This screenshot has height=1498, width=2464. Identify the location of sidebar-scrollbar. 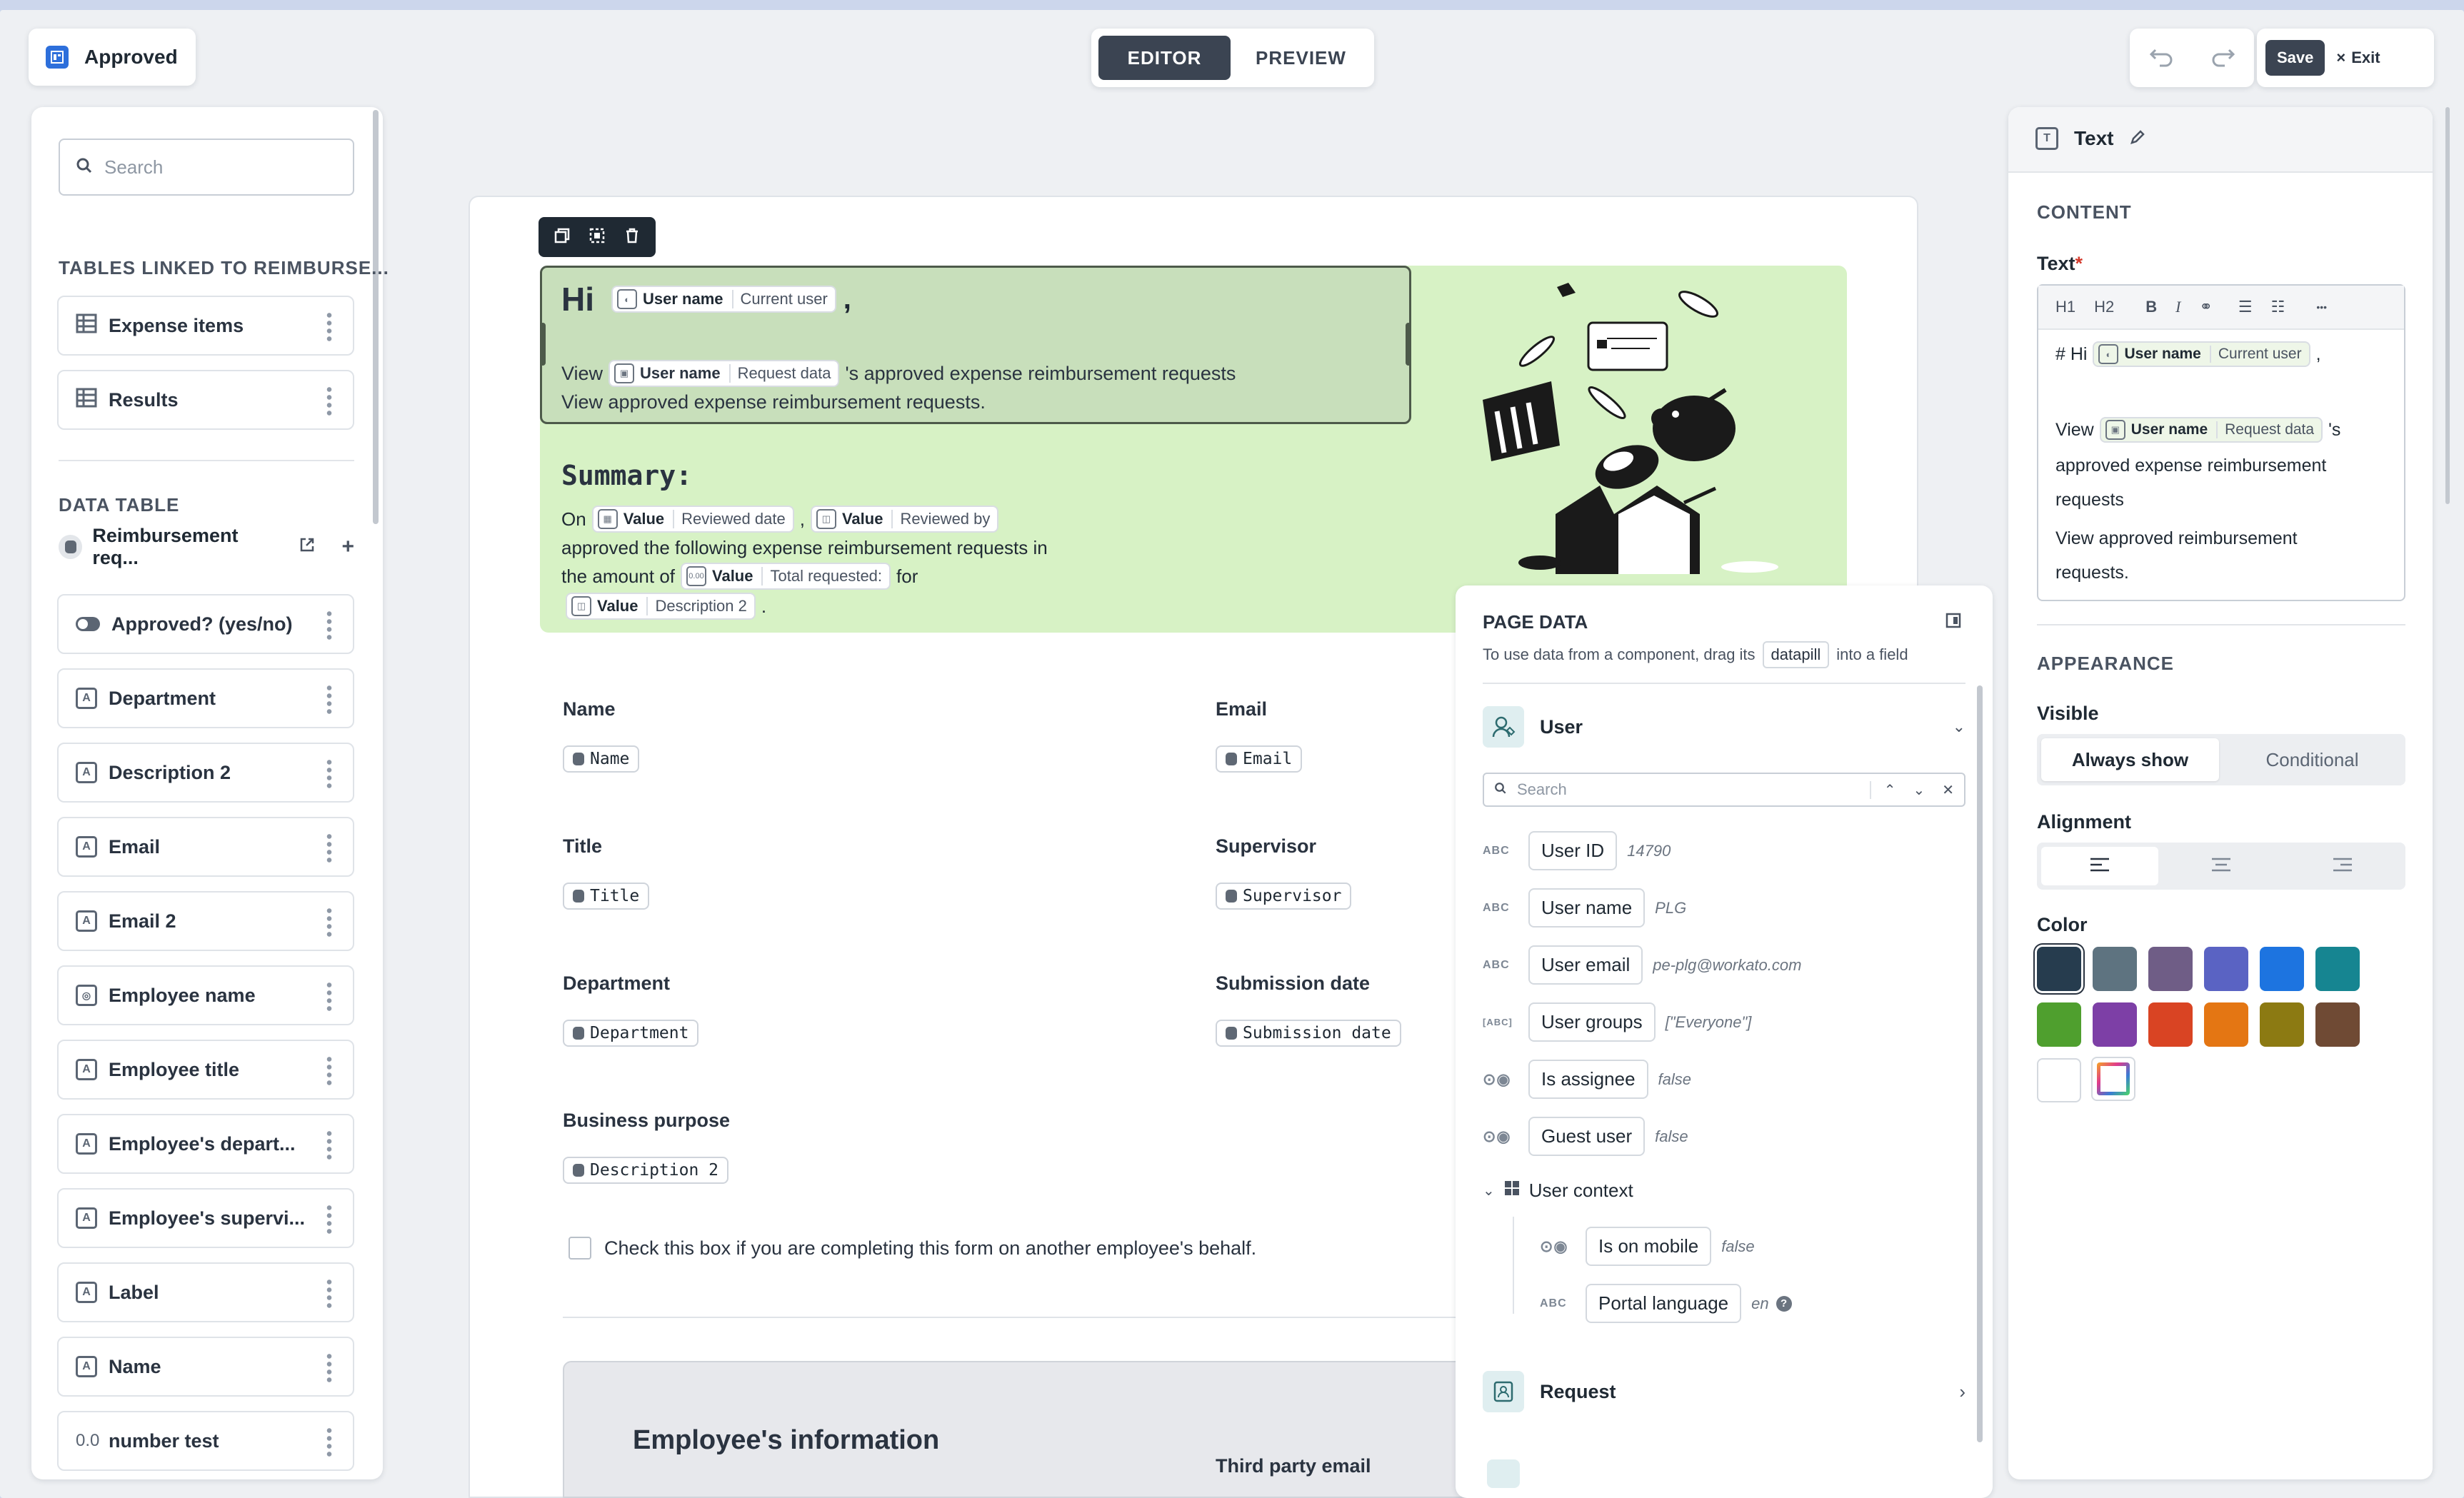
(376, 317).